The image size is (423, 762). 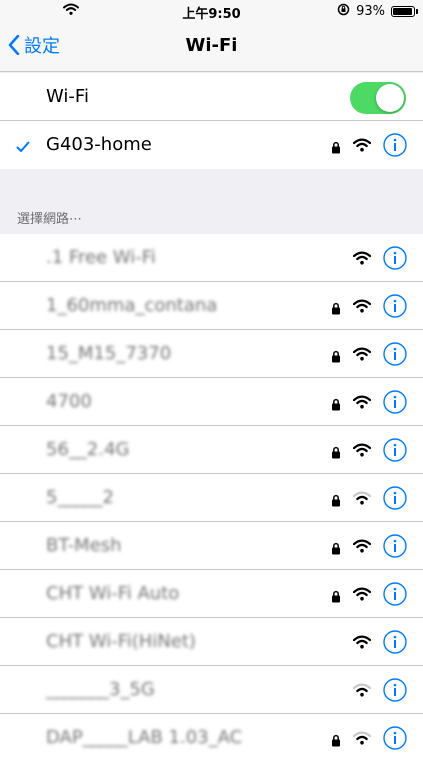 What do you see at coordinates (211, 354) in the screenshot?
I see `network-row: 15_M15_7370` at bounding box center [211, 354].